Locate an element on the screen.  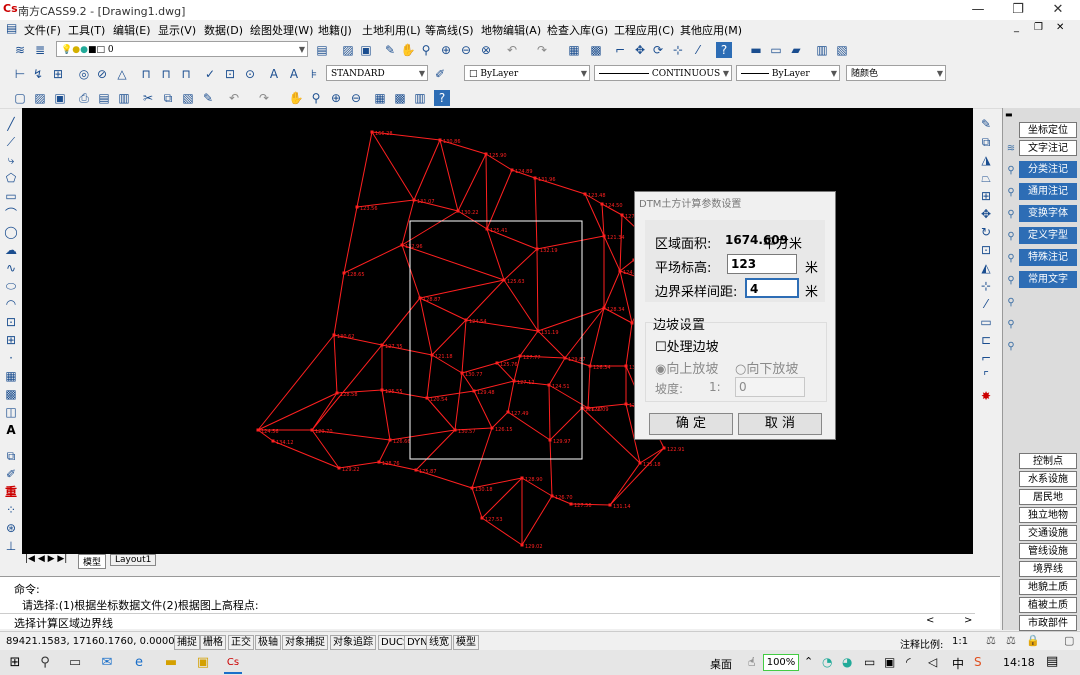
panel-define-font: 定义字型 is located at coordinates (1048, 235).